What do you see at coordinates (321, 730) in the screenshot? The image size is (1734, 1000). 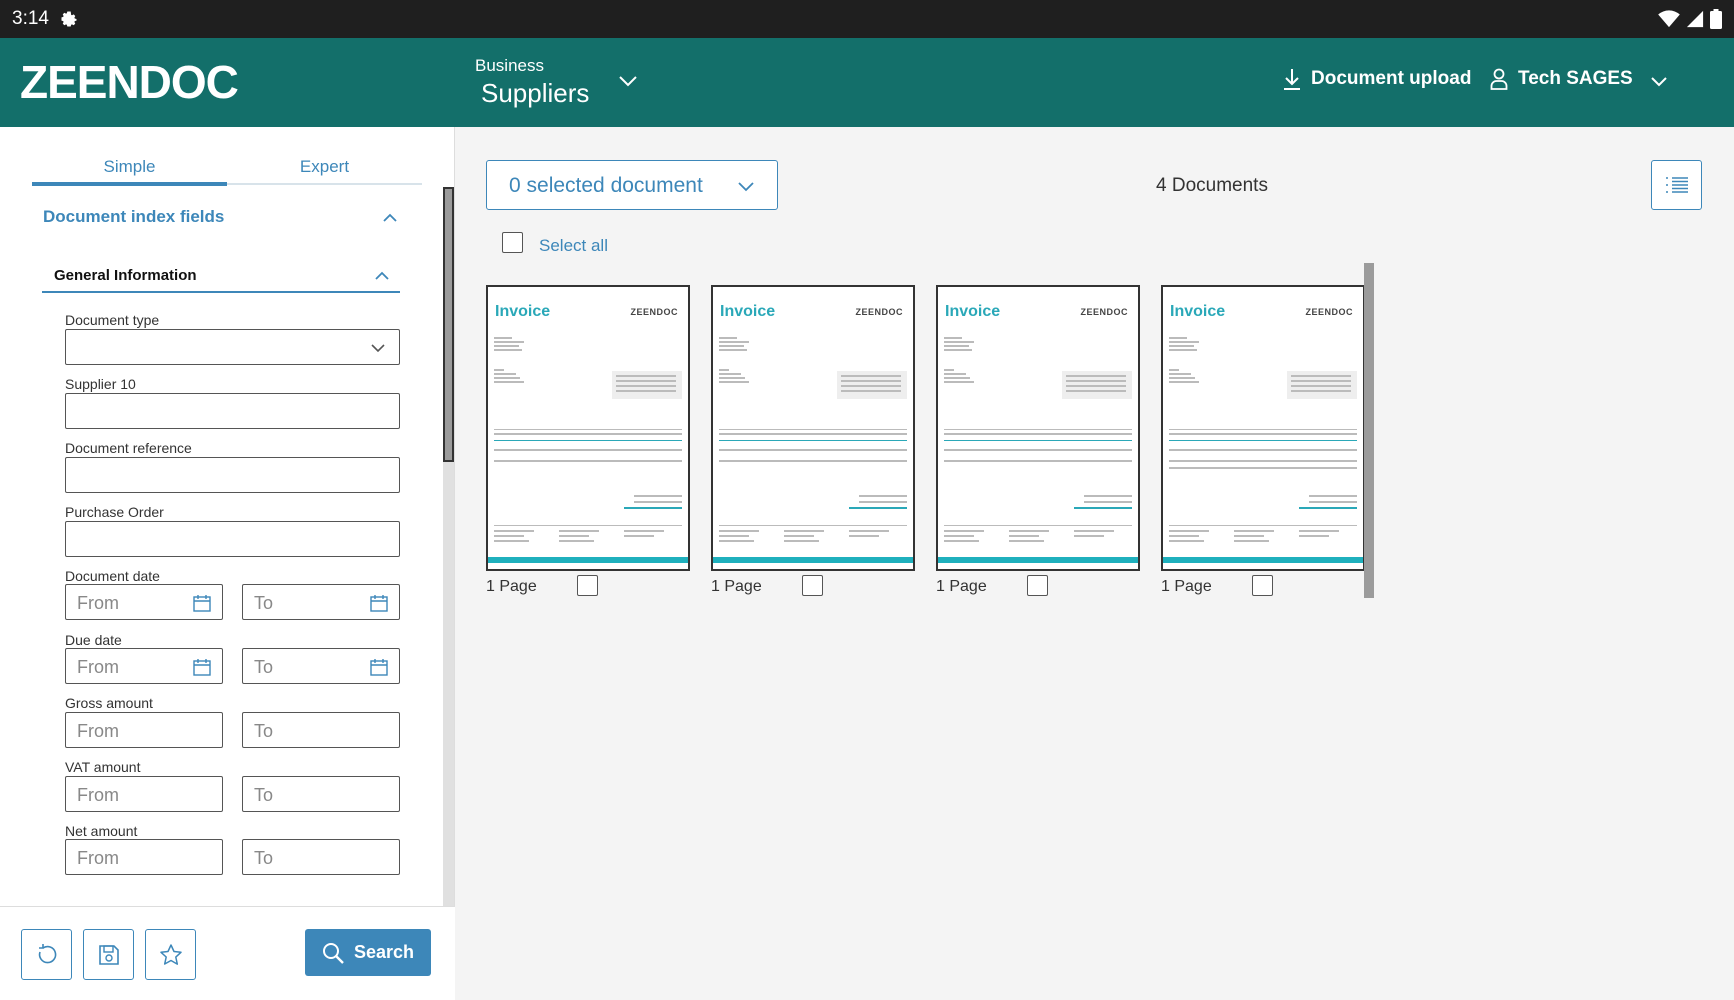 I see `gross-amount-to-input: To` at bounding box center [321, 730].